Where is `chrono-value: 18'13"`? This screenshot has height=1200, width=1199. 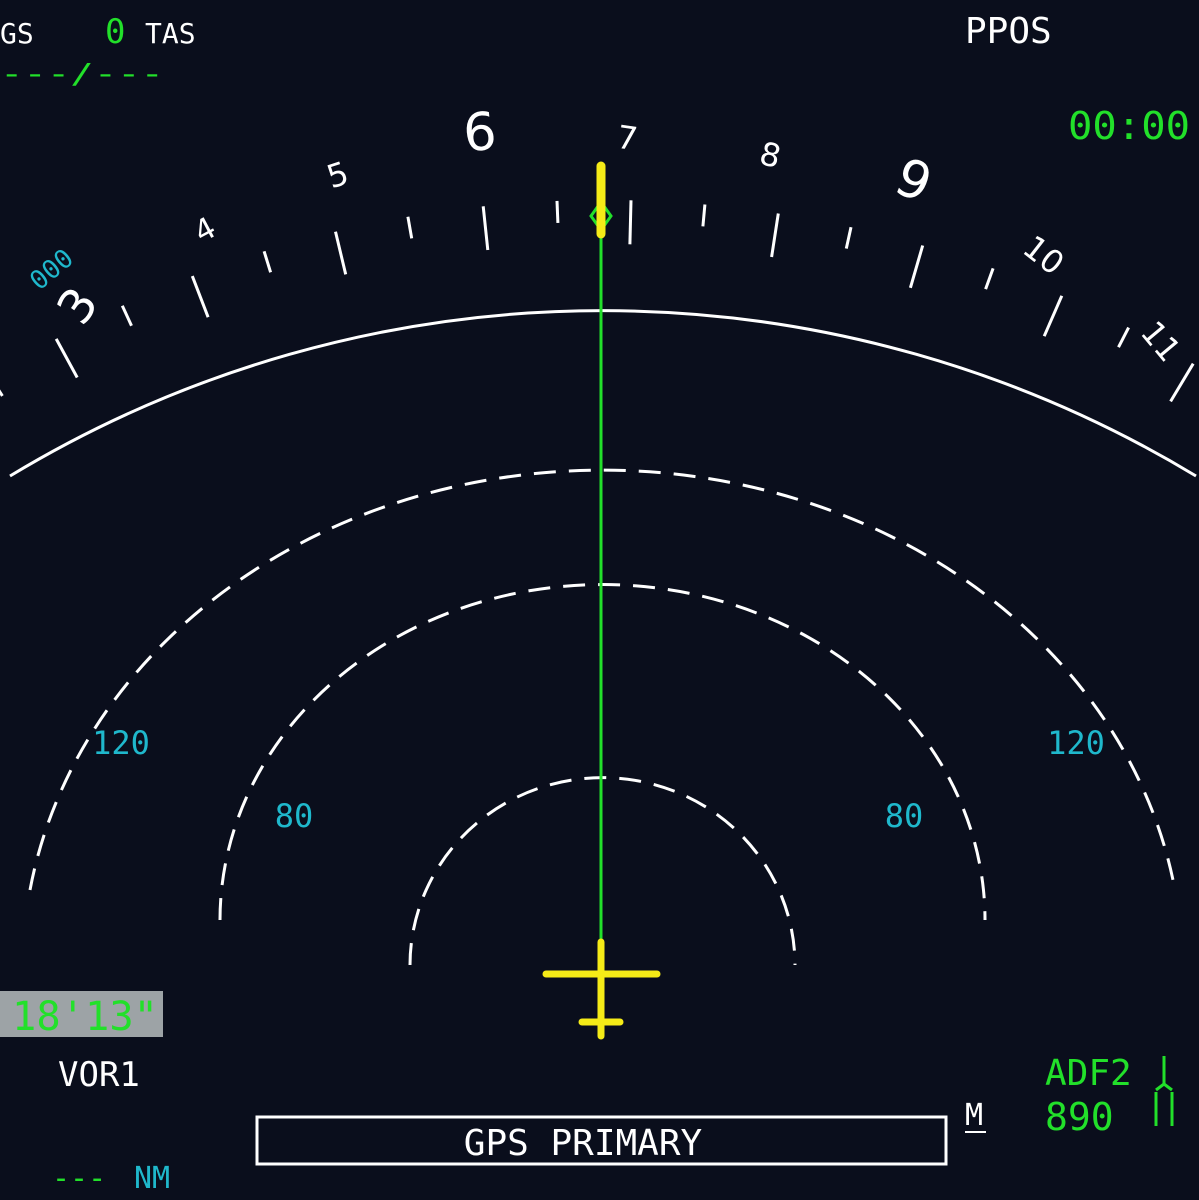
chrono-value: 18'13" is located at coordinates (85, 1017).